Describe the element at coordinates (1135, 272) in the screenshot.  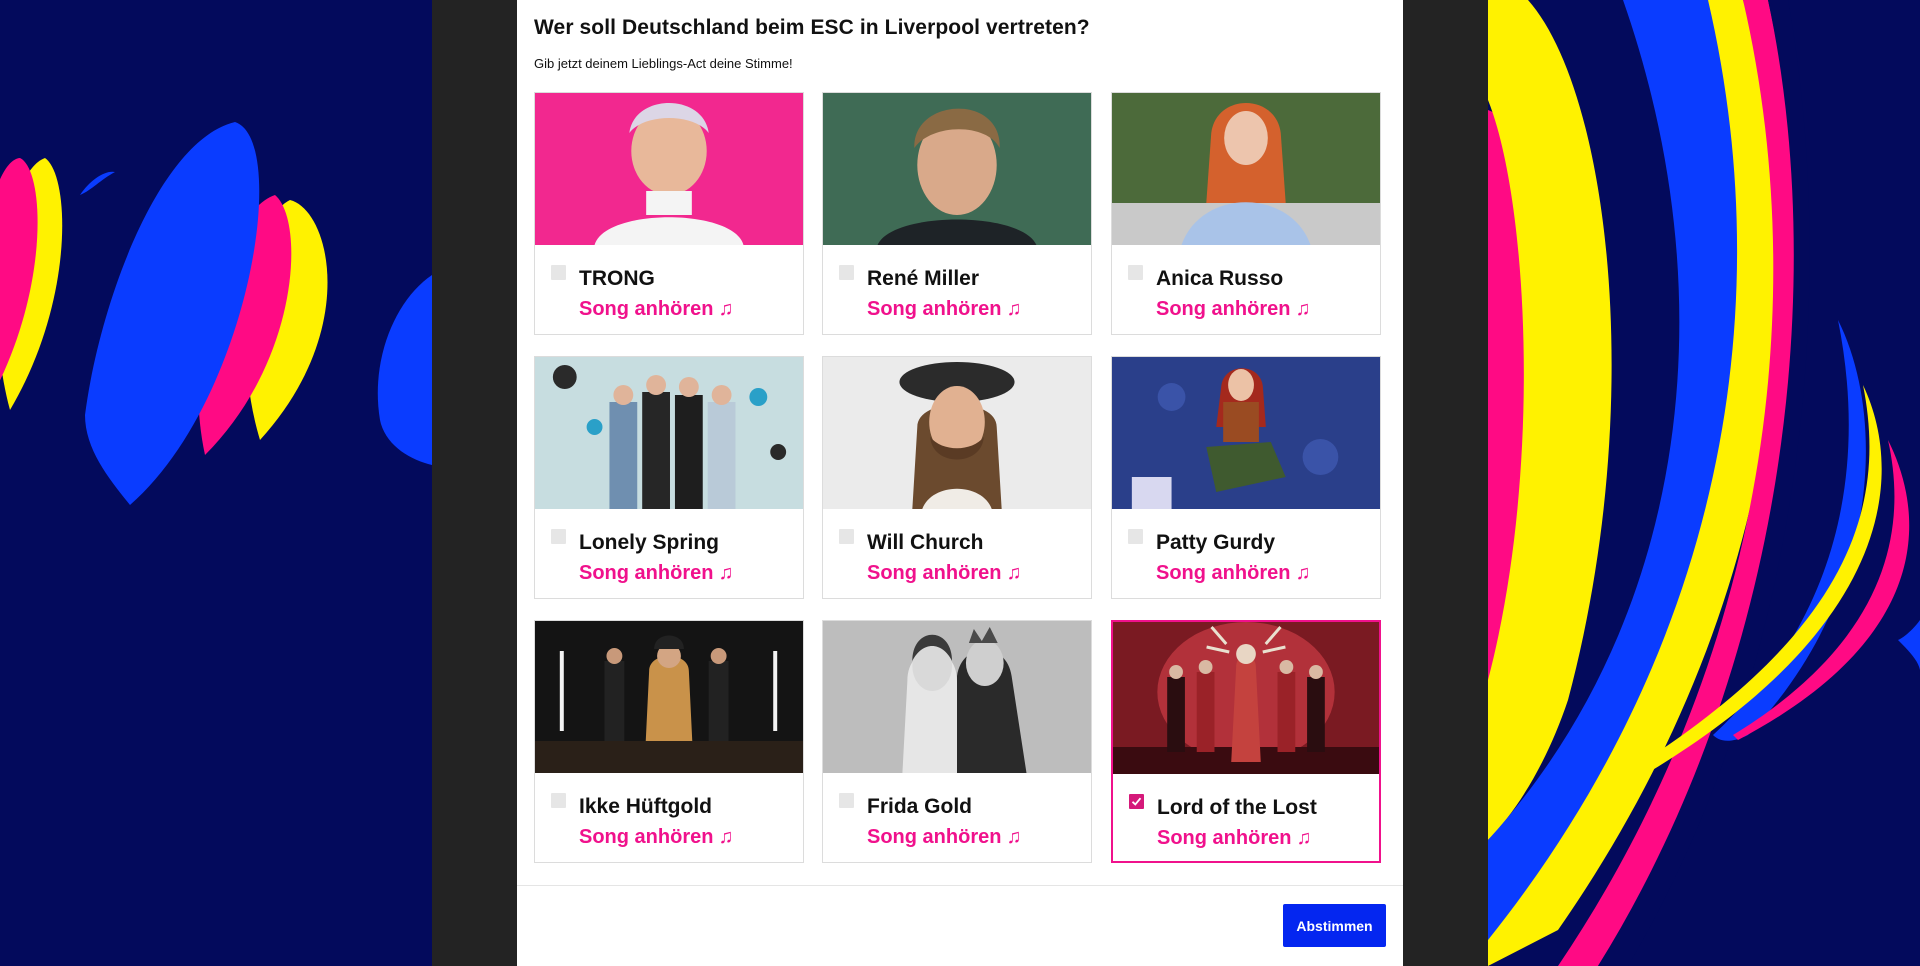
I see `act-checkbox-anica-russo` at that location.